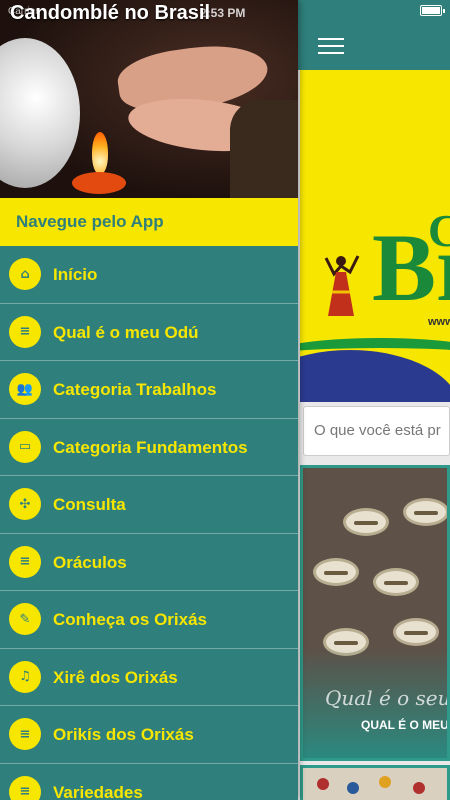 This screenshot has height=800, width=450. I want to click on menu-item-variedades: ≡ Variedades, so click(149, 782).